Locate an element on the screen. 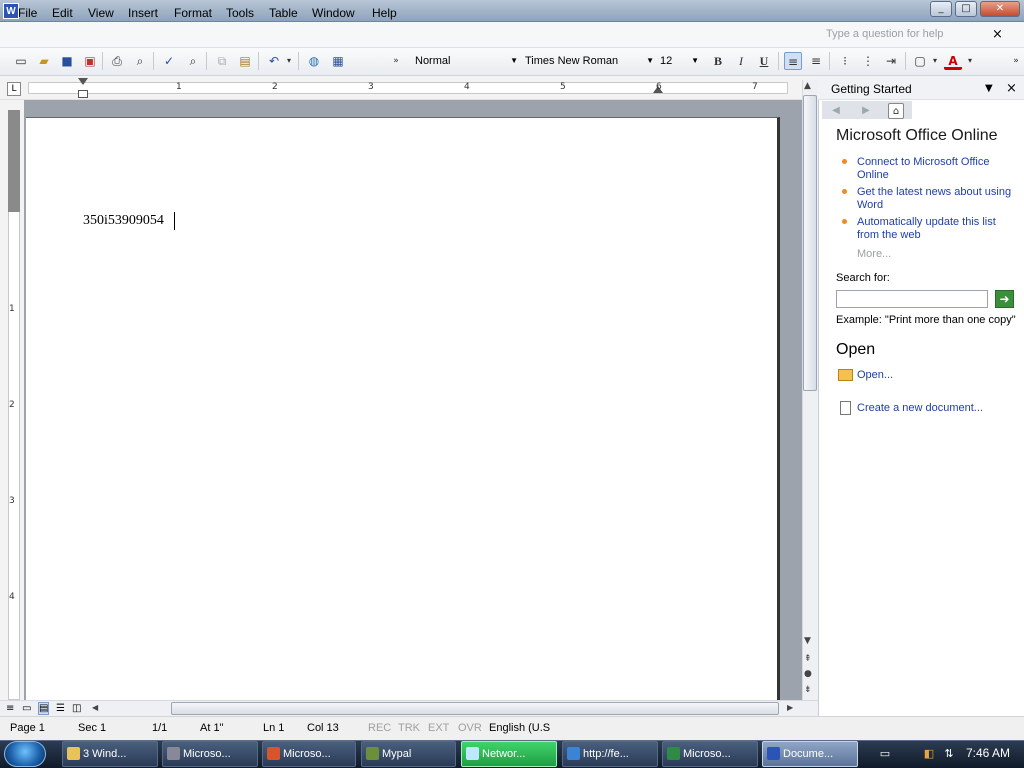 The width and height of the screenshot is (1024, 768). print-preview-icon: ⌕ is located at coordinates (140, 61).